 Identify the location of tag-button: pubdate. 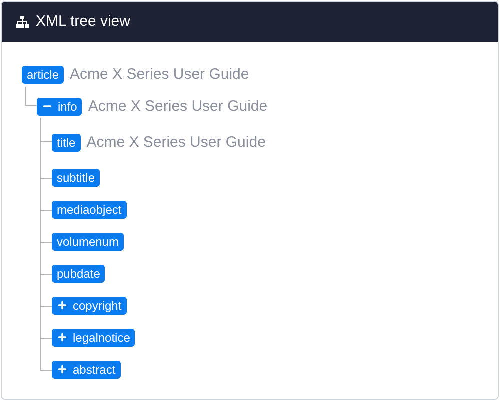
(79, 273).